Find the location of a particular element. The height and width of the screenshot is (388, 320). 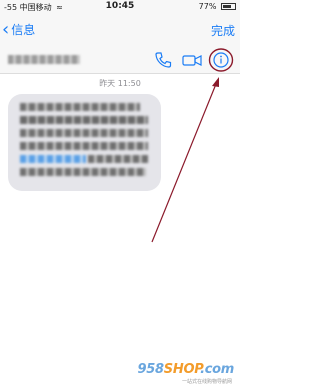

navigation-bar: ‹ 信息 完成 is located at coordinates (120, 30).